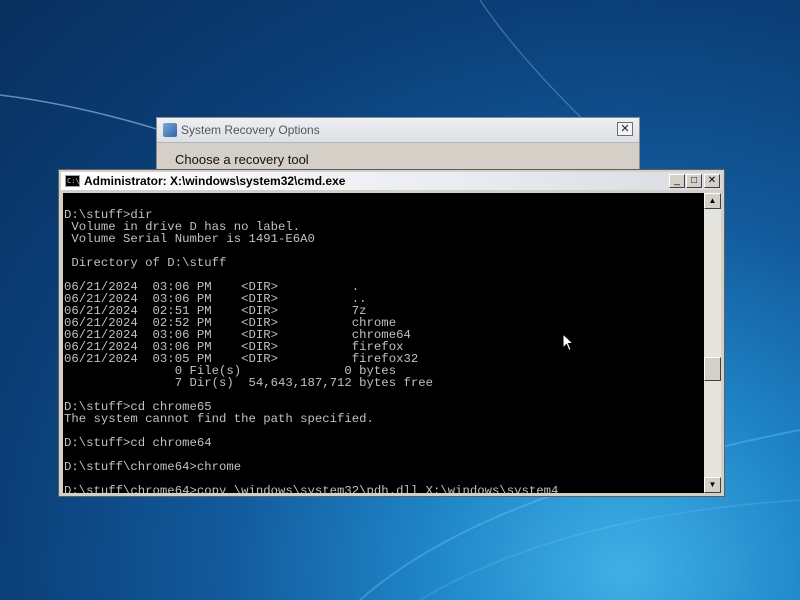 This screenshot has width=800, height=600. I want to click on console-line: Directory of D:\stuff, so click(145, 263).